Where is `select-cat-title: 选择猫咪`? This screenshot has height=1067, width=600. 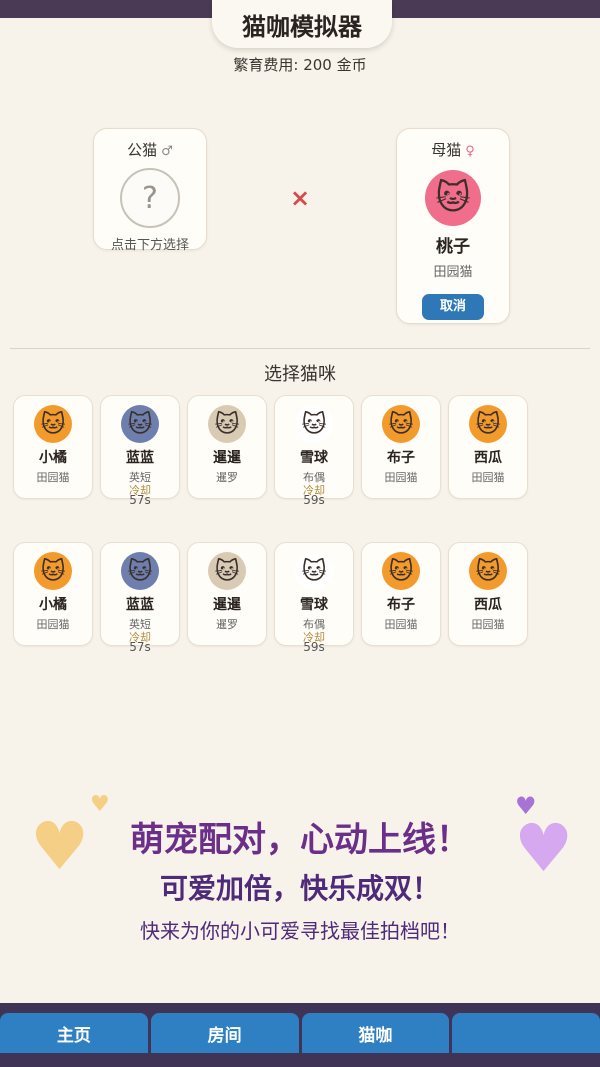
select-cat-title: 选择猫咪 is located at coordinates (300, 374).